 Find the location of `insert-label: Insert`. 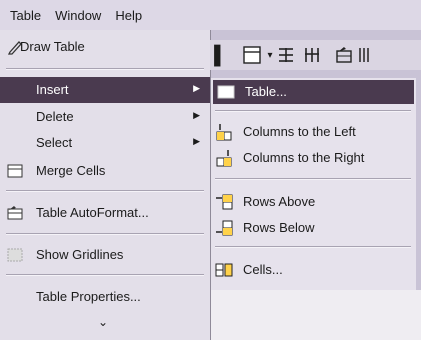

insert-label: Insert is located at coordinates (52, 89).